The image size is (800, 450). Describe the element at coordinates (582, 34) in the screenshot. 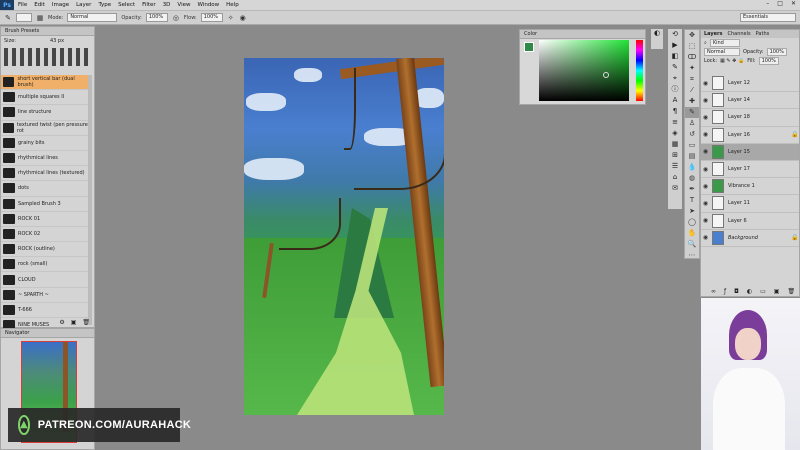

I see `color-tab: Color` at that location.